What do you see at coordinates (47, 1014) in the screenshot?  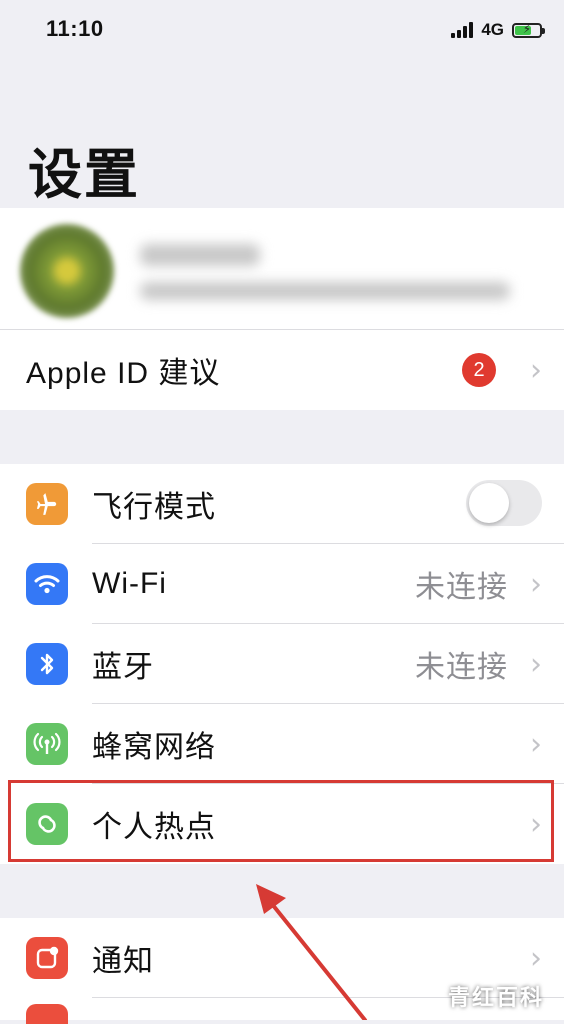 I see `sounds-icon` at bounding box center [47, 1014].